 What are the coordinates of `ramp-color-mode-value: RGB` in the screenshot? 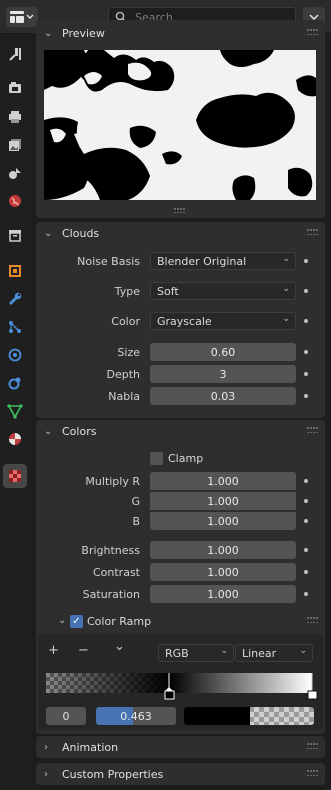 It's located at (177, 653).